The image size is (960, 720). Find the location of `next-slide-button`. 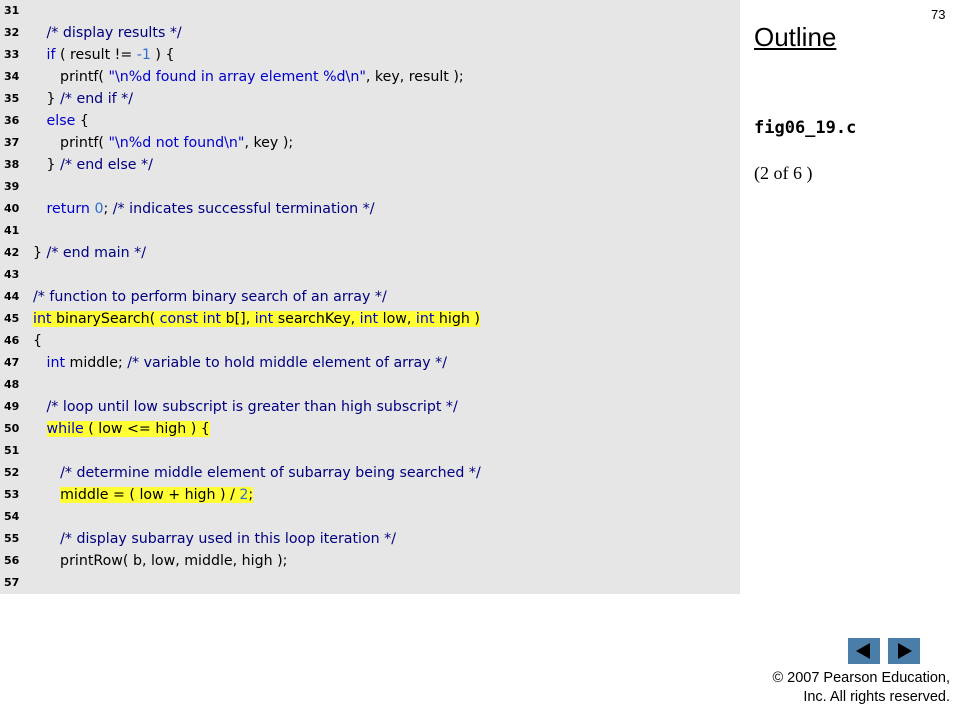

next-slide-button is located at coordinates (904, 651).